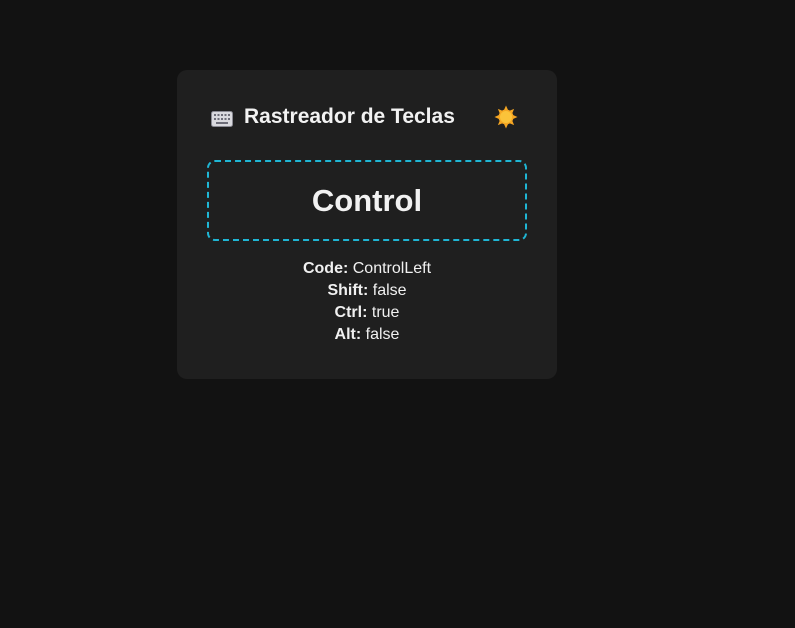 The image size is (795, 628). I want to click on detail-label: Code:, so click(325, 268).